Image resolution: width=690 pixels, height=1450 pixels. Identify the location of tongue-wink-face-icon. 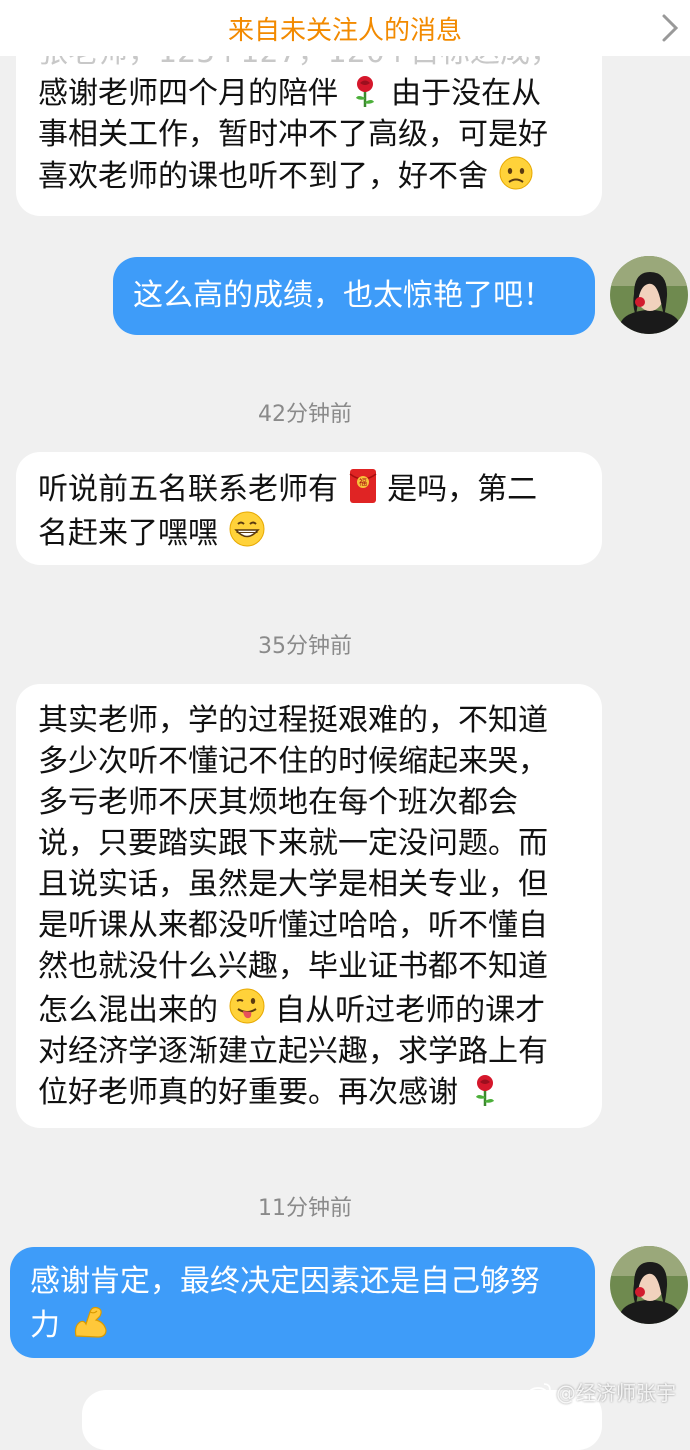
(247, 1006).